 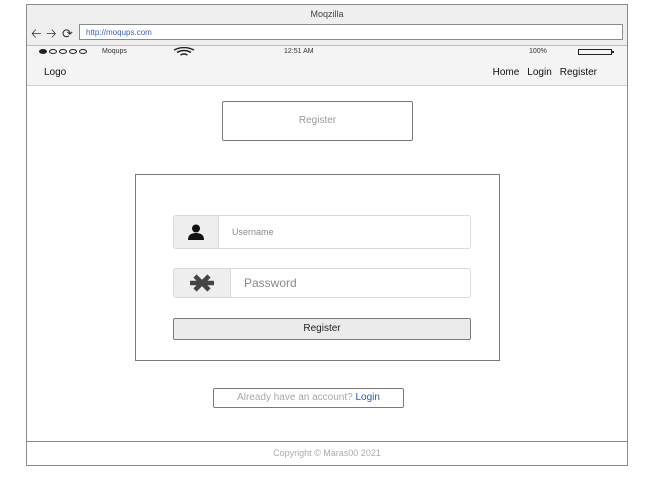 I want to click on login-link: Login, so click(x=367, y=397).